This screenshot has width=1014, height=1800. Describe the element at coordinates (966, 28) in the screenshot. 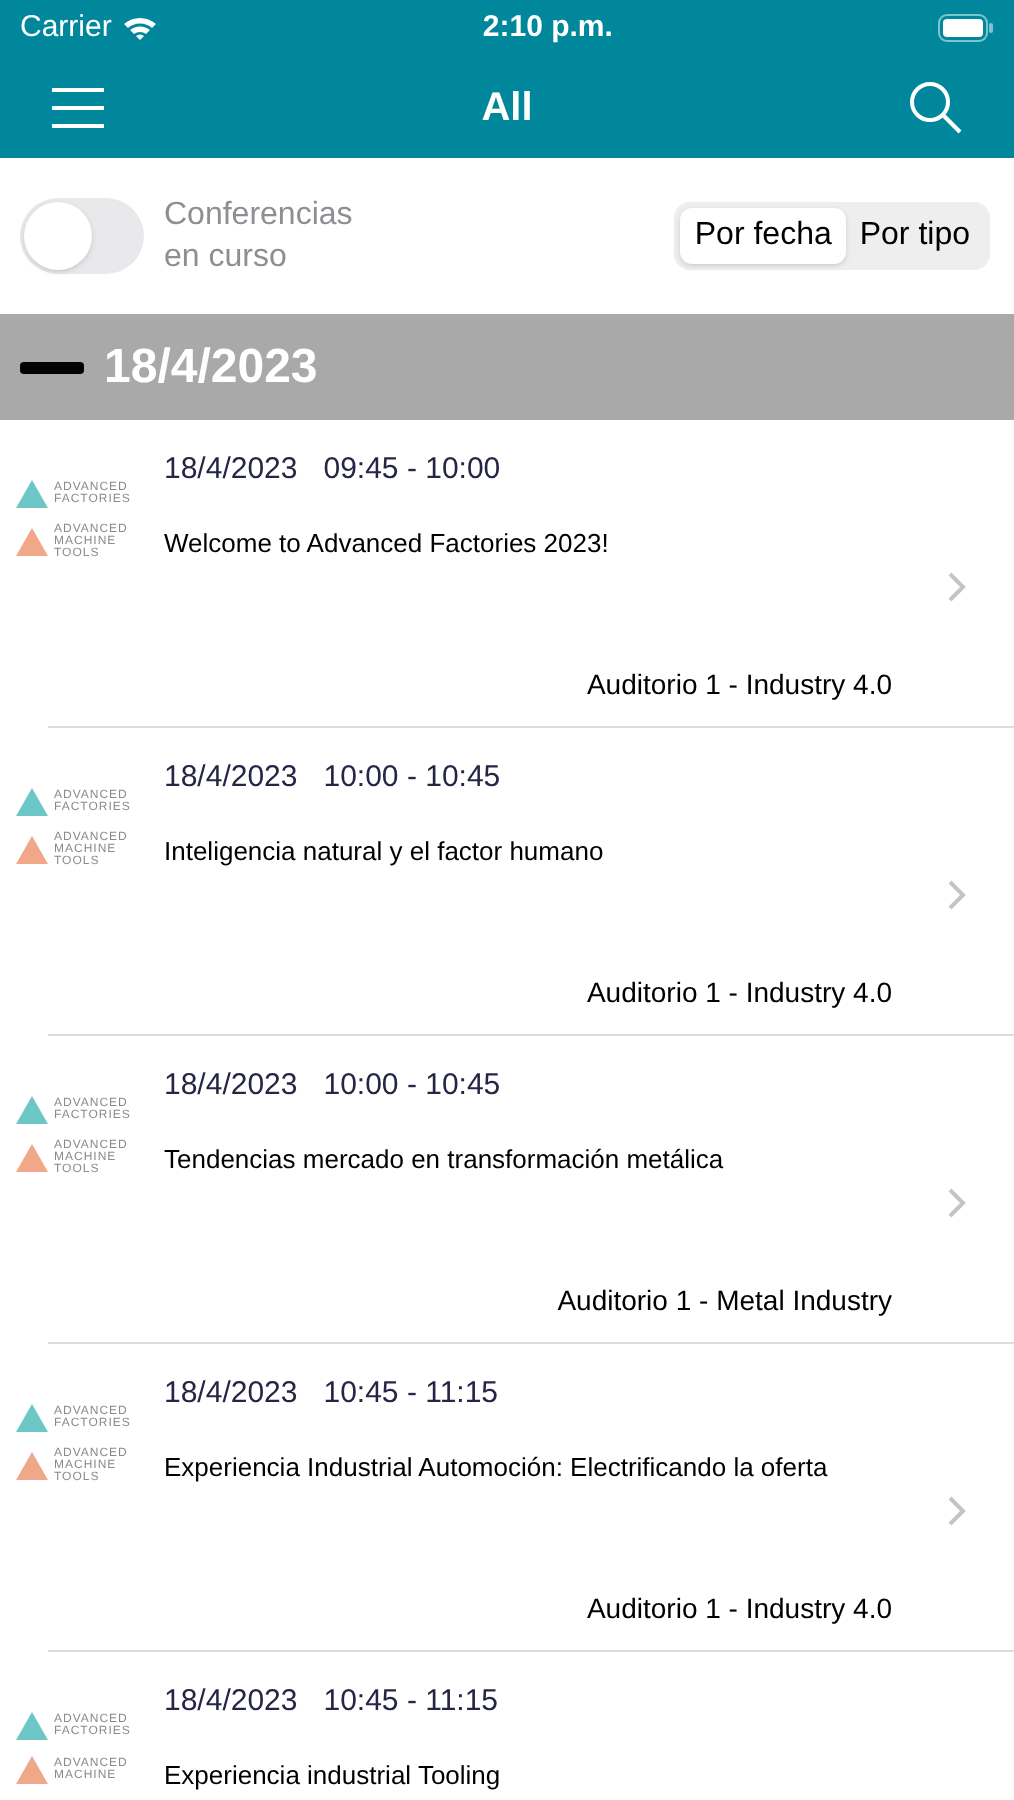

I see `battery-icon` at that location.